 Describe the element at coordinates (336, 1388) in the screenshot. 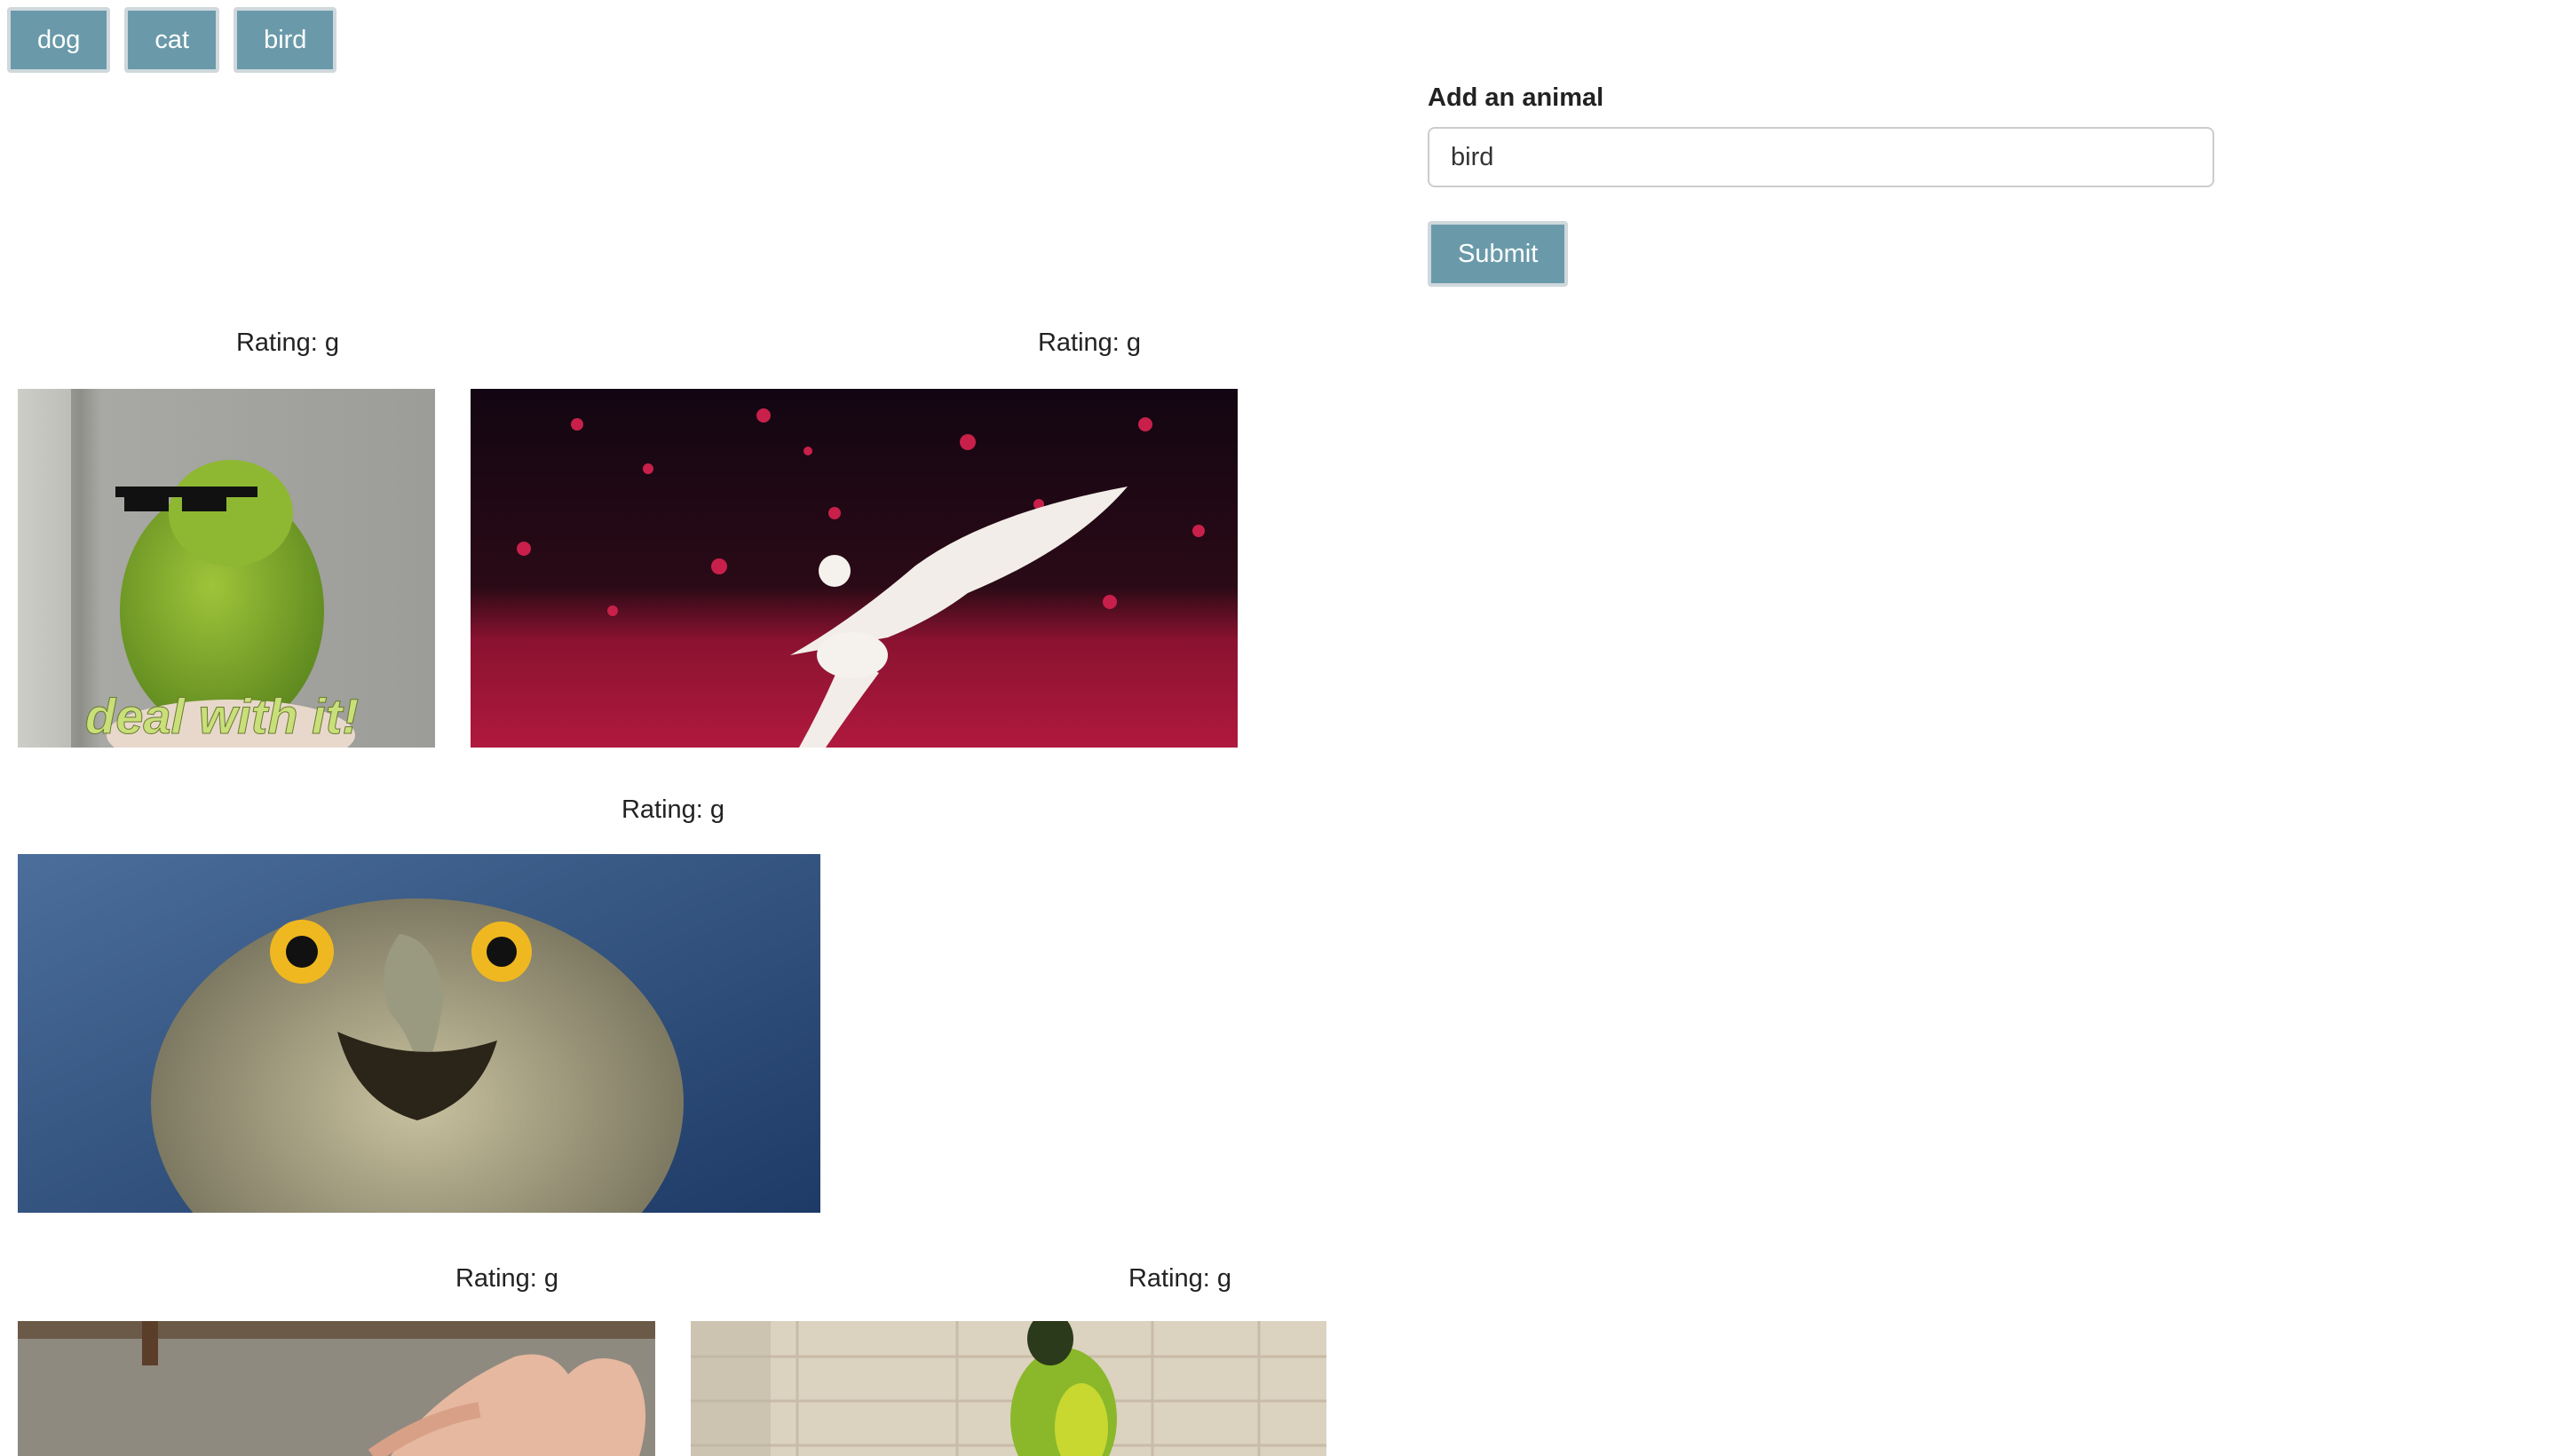

I see `gif-image-hand` at that location.